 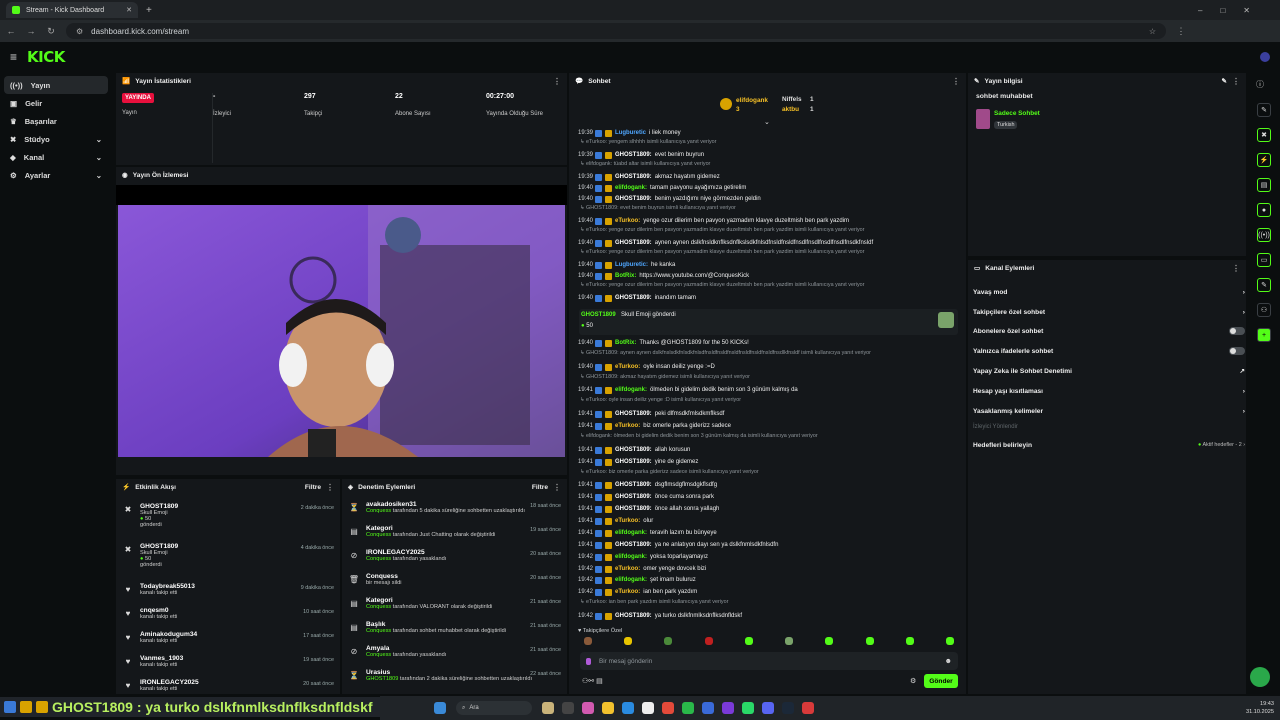 What do you see at coordinates (51, 31) in the screenshot?
I see `reload-icon: ↻` at bounding box center [51, 31].